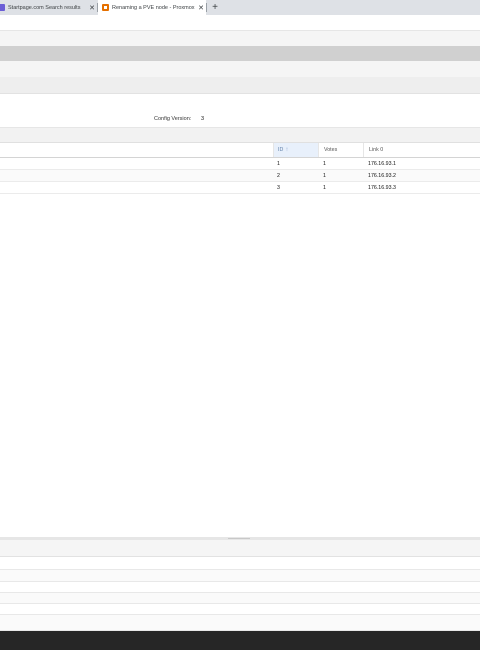  What do you see at coordinates (240, 640) in the screenshot?
I see `os-taskbar` at bounding box center [240, 640].